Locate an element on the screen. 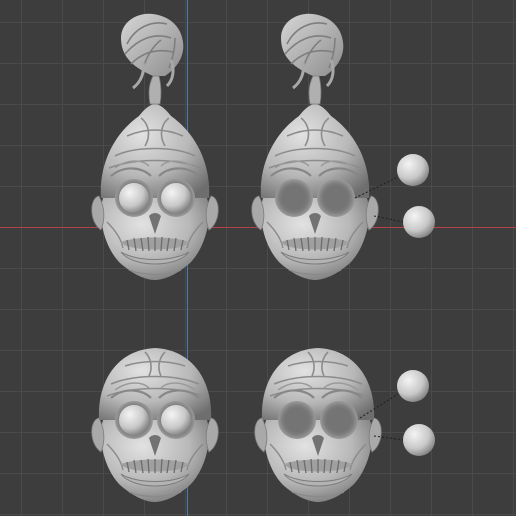 The width and height of the screenshot is (516, 516). head-top-right is located at coordinates (315, 147).